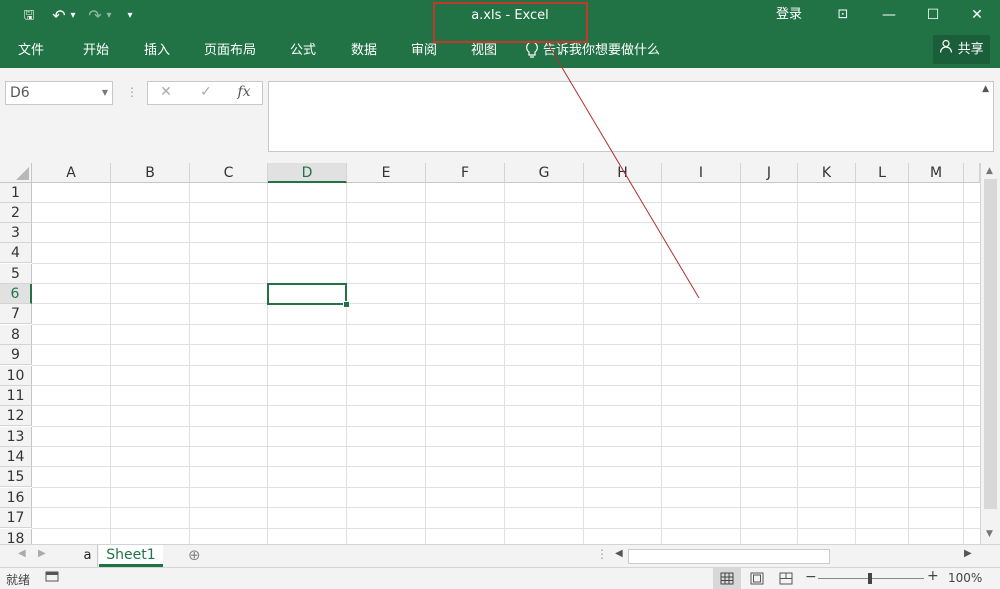 This screenshot has height=589, width=1000. What do you see at coordinates (131, 556) in the screenshot?
I see `sheet-tab-sheet1: Sheet1` at bounding box center [131, 556].